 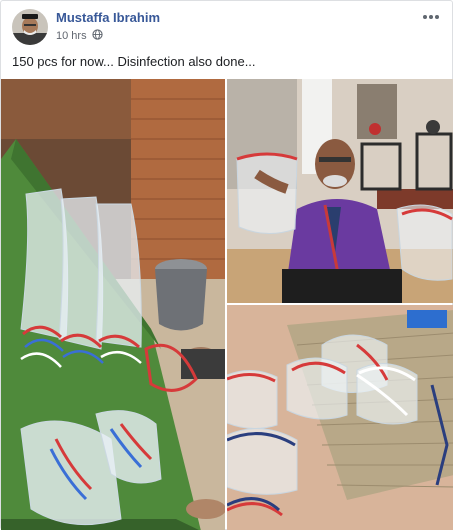 I want to click on avatar, so click(x=30, y=27).